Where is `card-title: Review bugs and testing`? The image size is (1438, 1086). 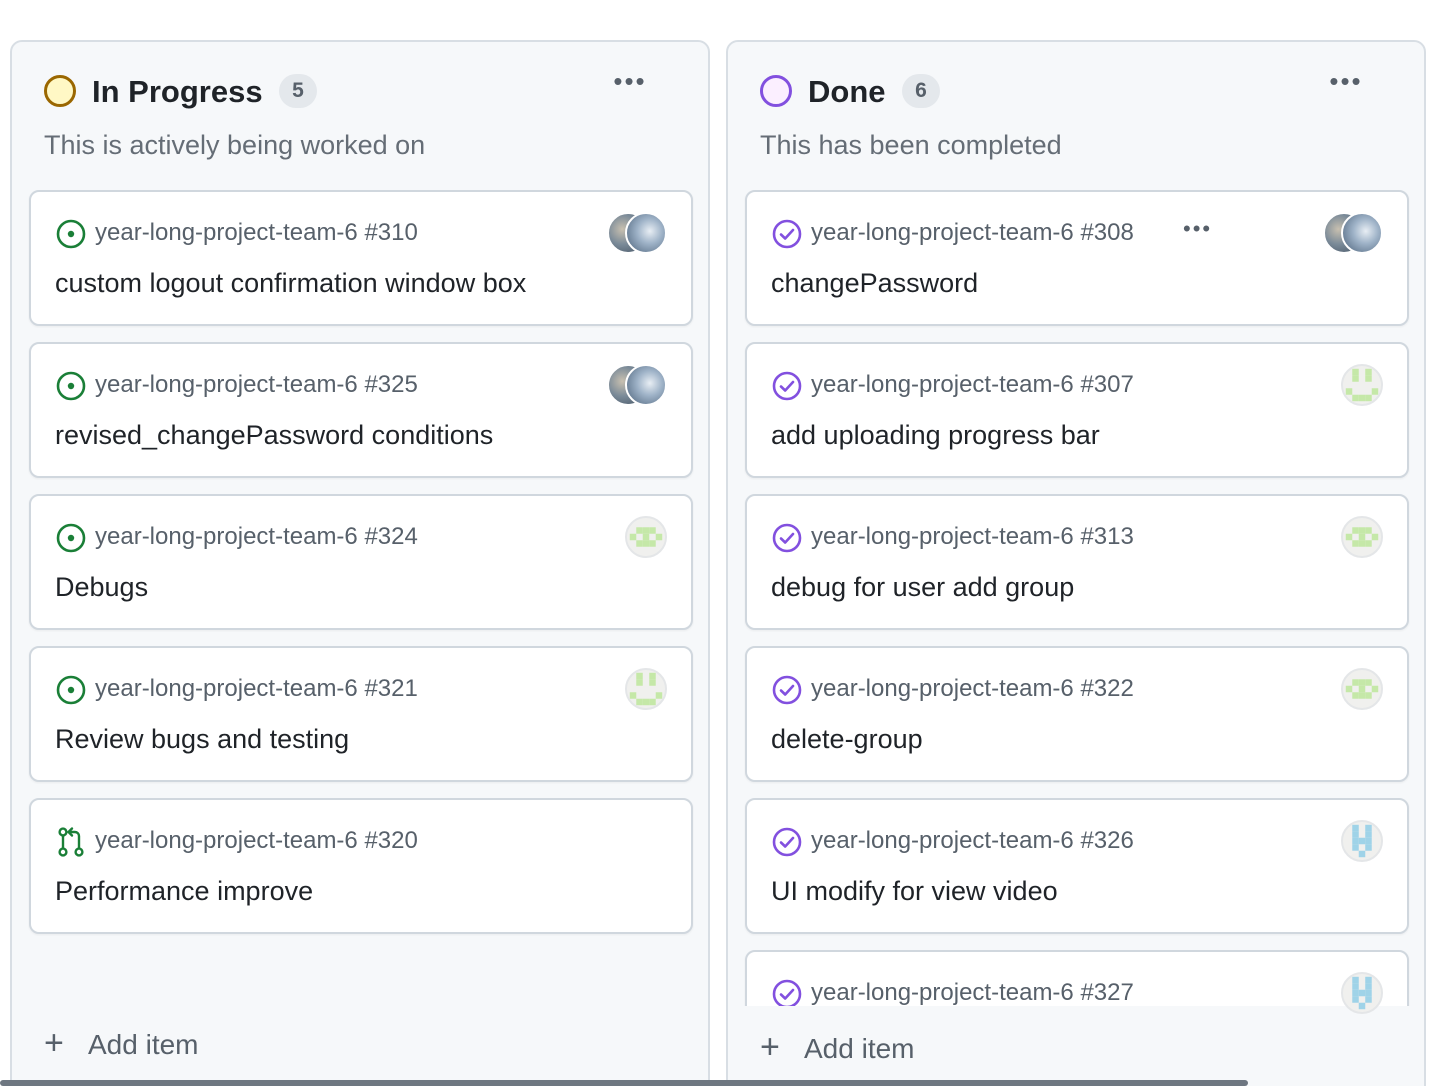 card-title: Review bugs and testing is located at coordinates (202, 739).